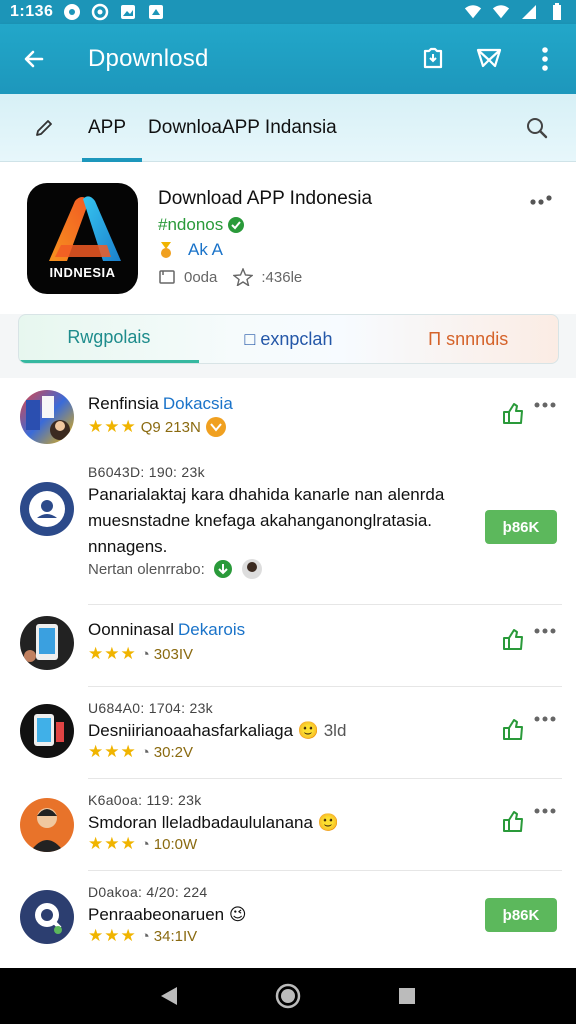 This screenshot has width=576, height=1024. I want to click on share-button, so click(489, 59).